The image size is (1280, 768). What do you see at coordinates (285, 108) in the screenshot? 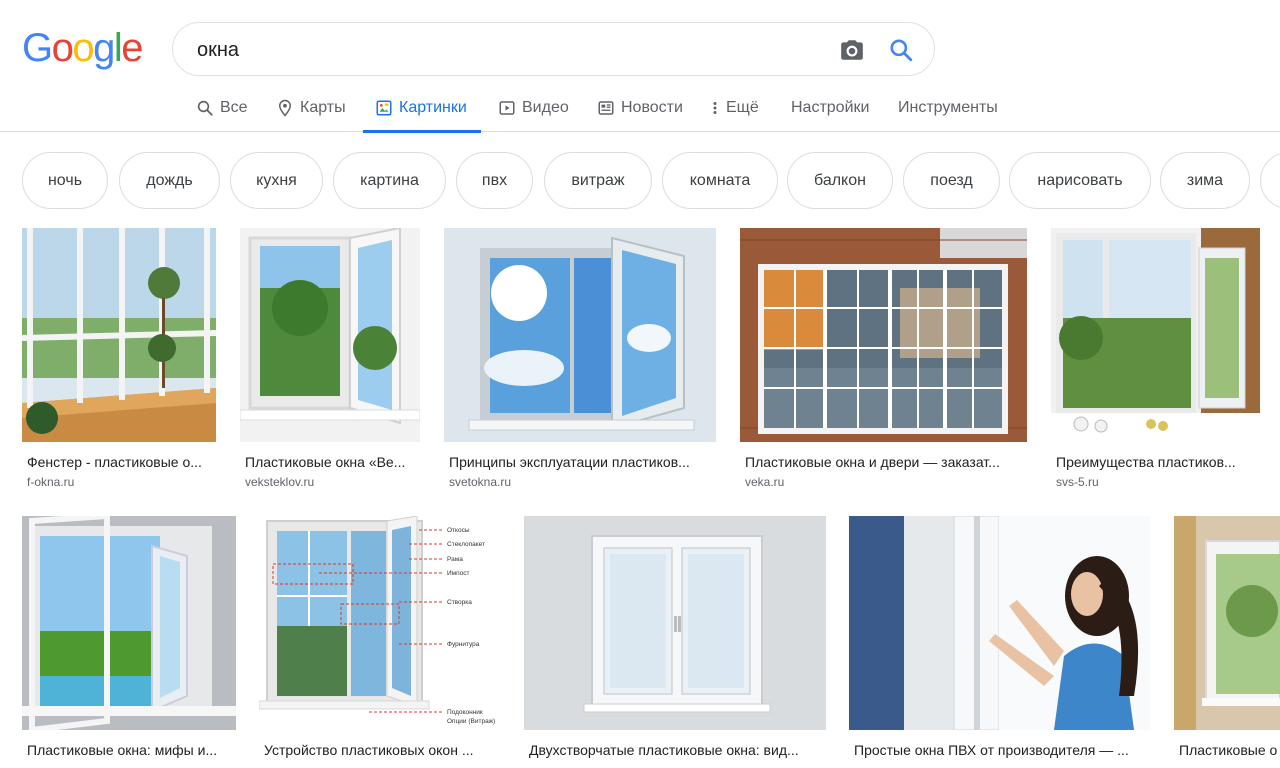
I see `map-pin-icon` at bounding box center [285, 108].